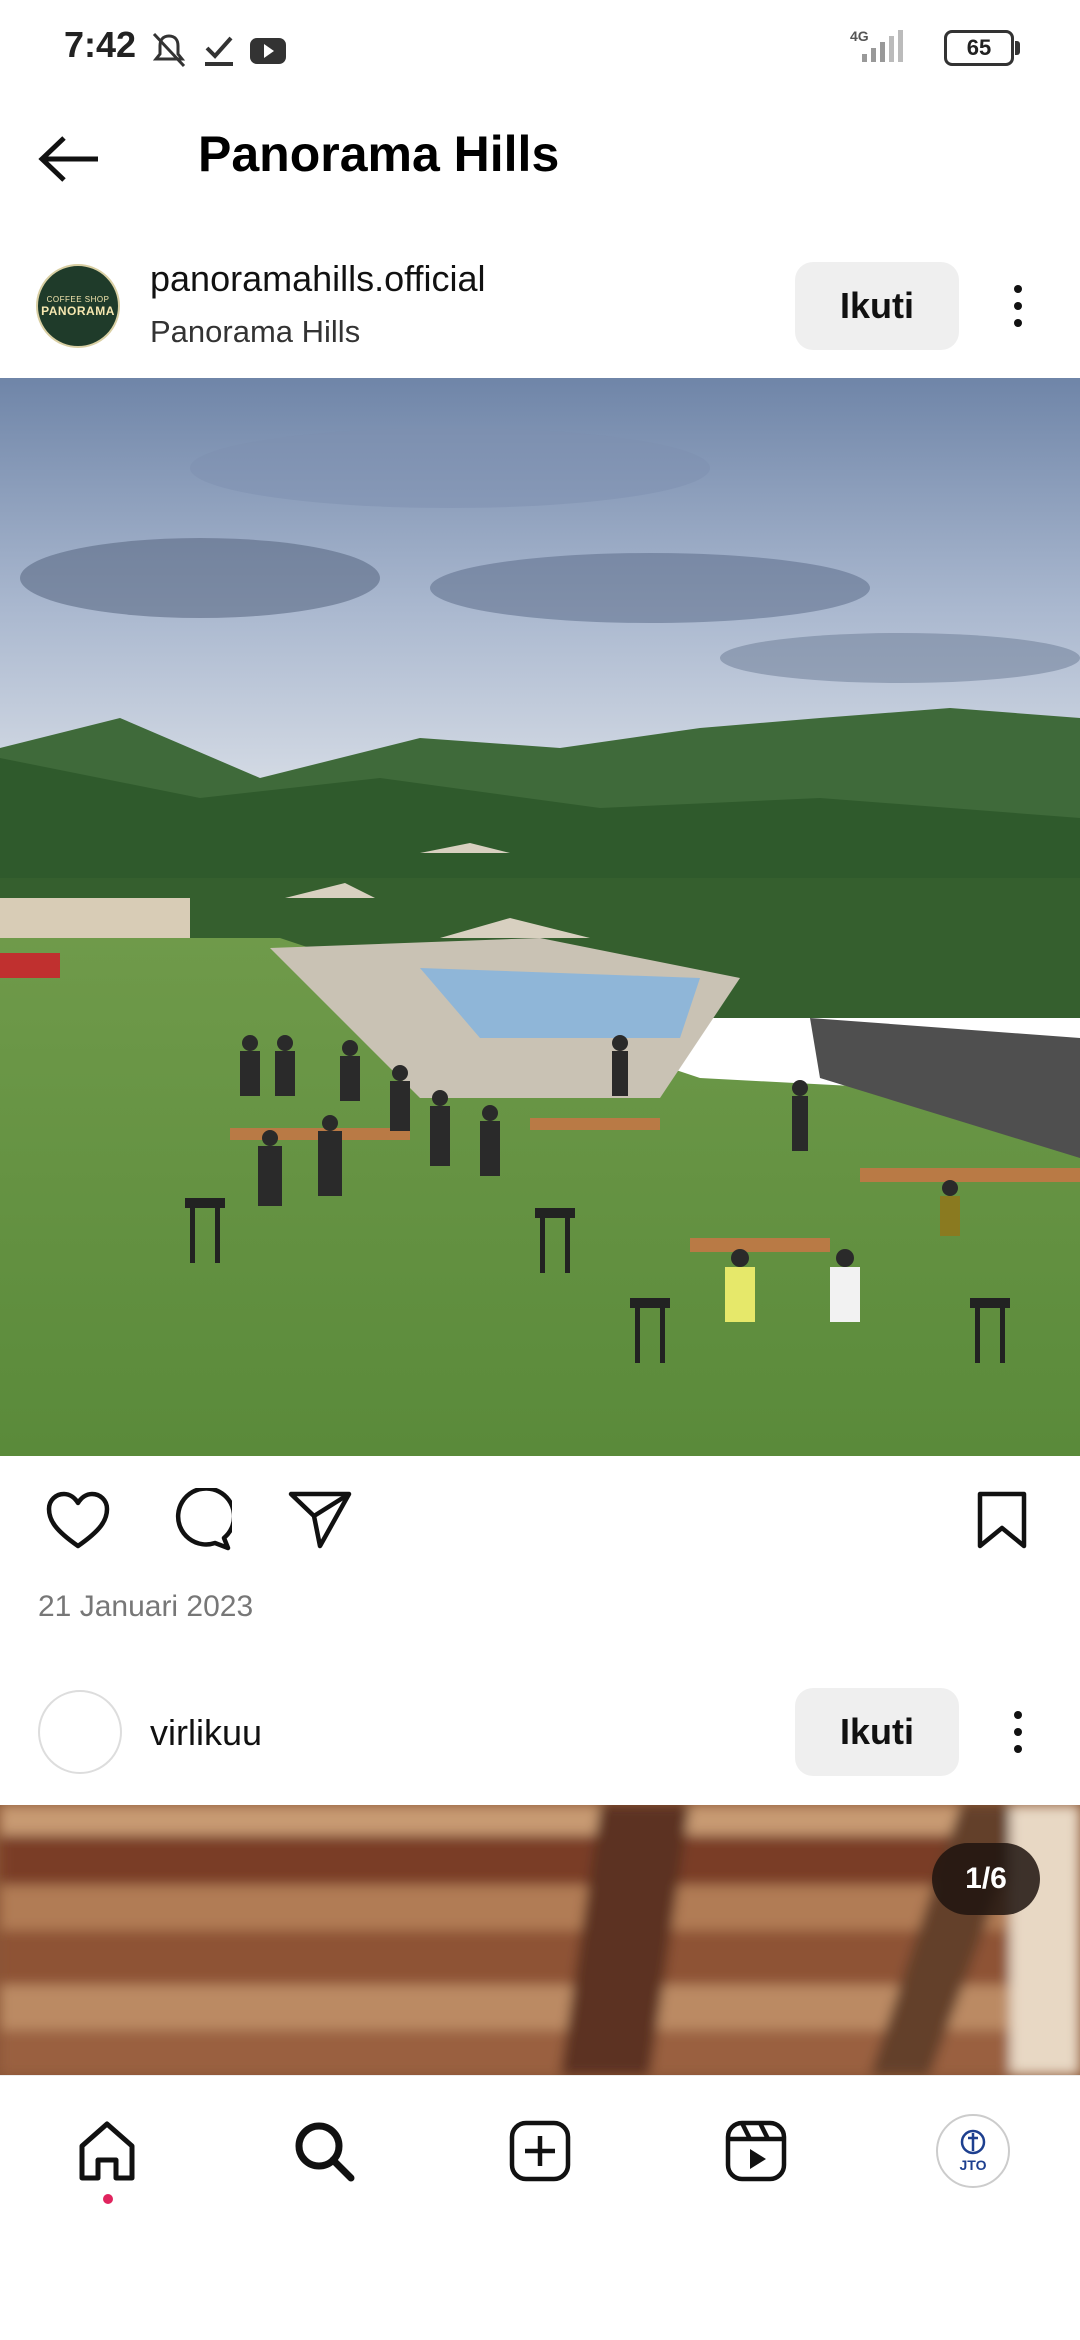 This screenshot has width=1080, height=2340. What do you see at coordinates (973, 2165) in the screenshot?
I see `profile-avatar-text: JTO` at bounding box center [973, 2165].